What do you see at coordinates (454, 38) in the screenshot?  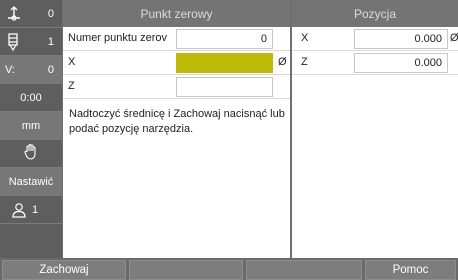 I see `position-x-diameter: Ø` at bounding box center [454, 38].